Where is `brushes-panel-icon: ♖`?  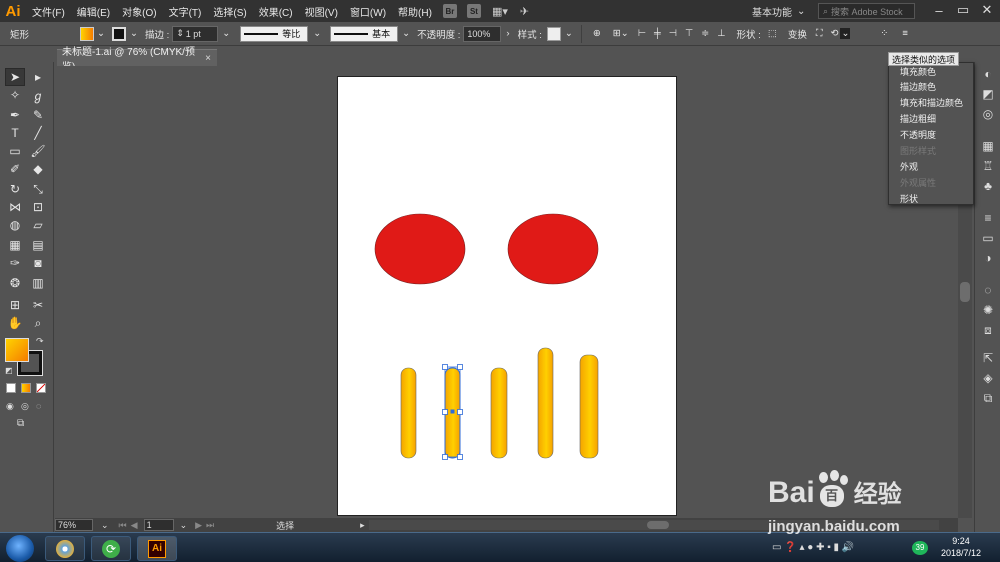 brushes-panel-icon: ♖ is located at coordinates (988, 166).